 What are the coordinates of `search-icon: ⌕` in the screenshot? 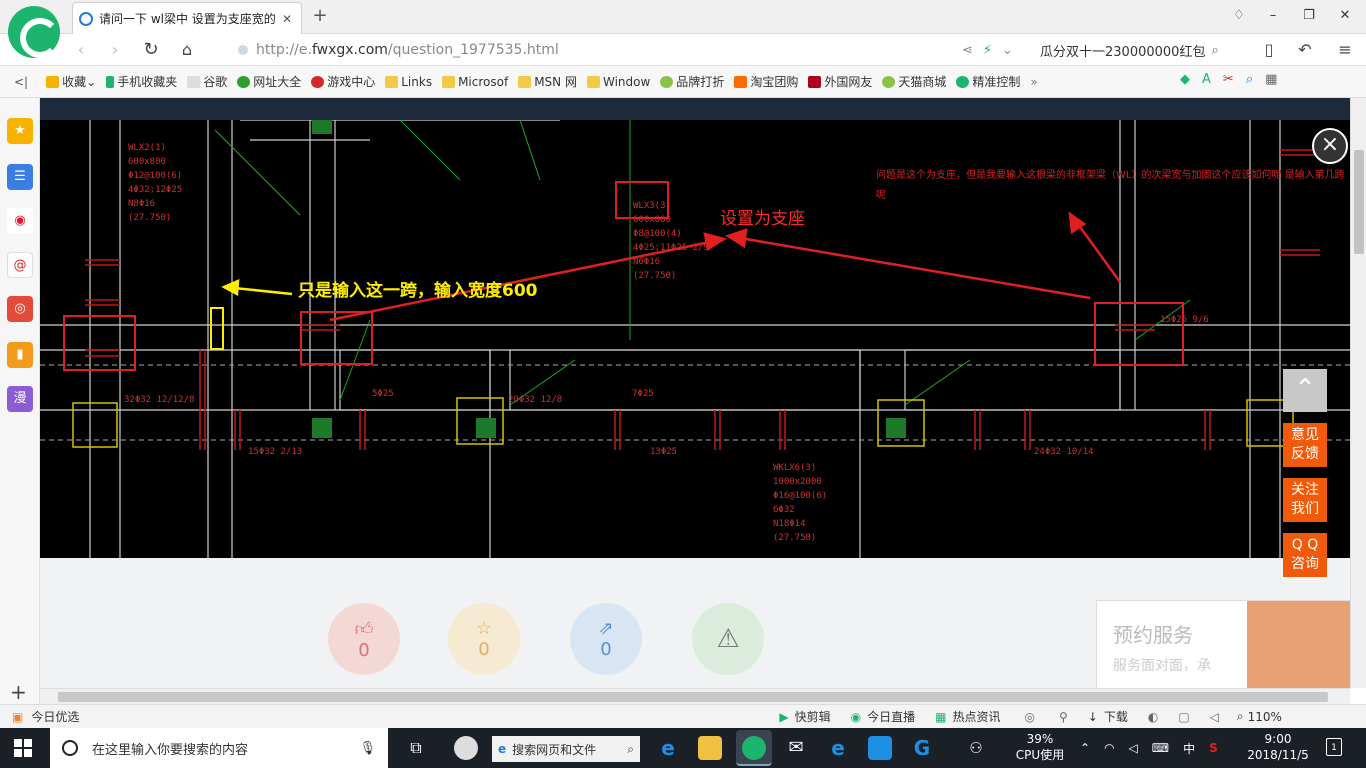 It's located at (1214, 50).